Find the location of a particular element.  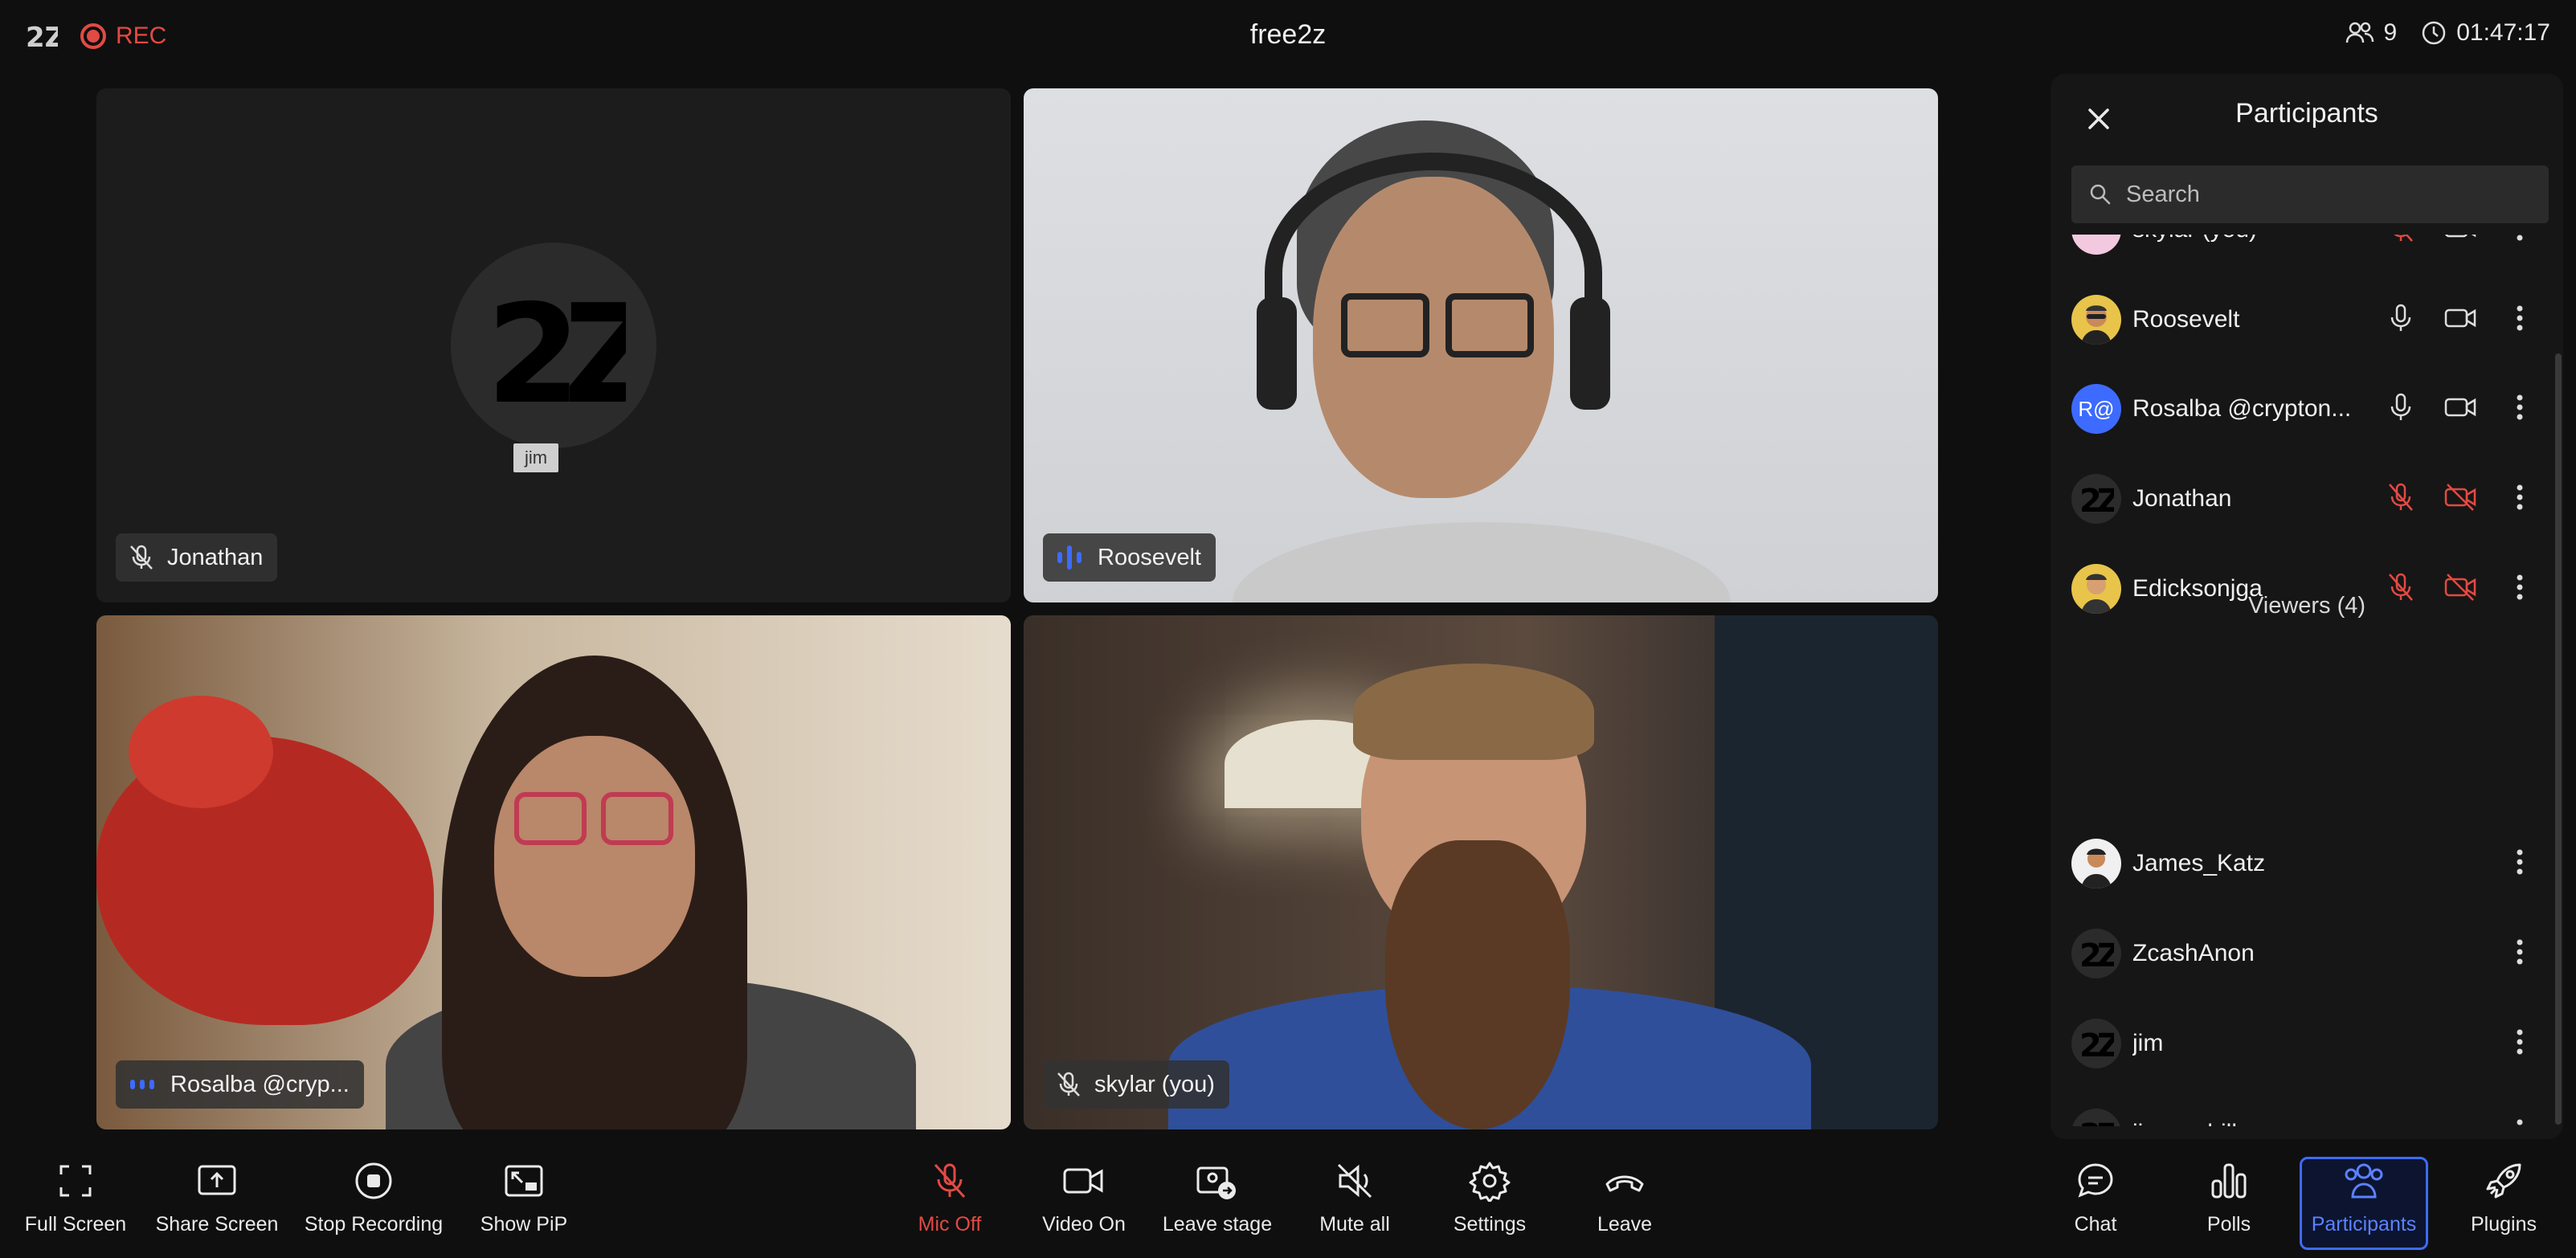

button-label: Show PiP is located at coordinates (524, 1224).